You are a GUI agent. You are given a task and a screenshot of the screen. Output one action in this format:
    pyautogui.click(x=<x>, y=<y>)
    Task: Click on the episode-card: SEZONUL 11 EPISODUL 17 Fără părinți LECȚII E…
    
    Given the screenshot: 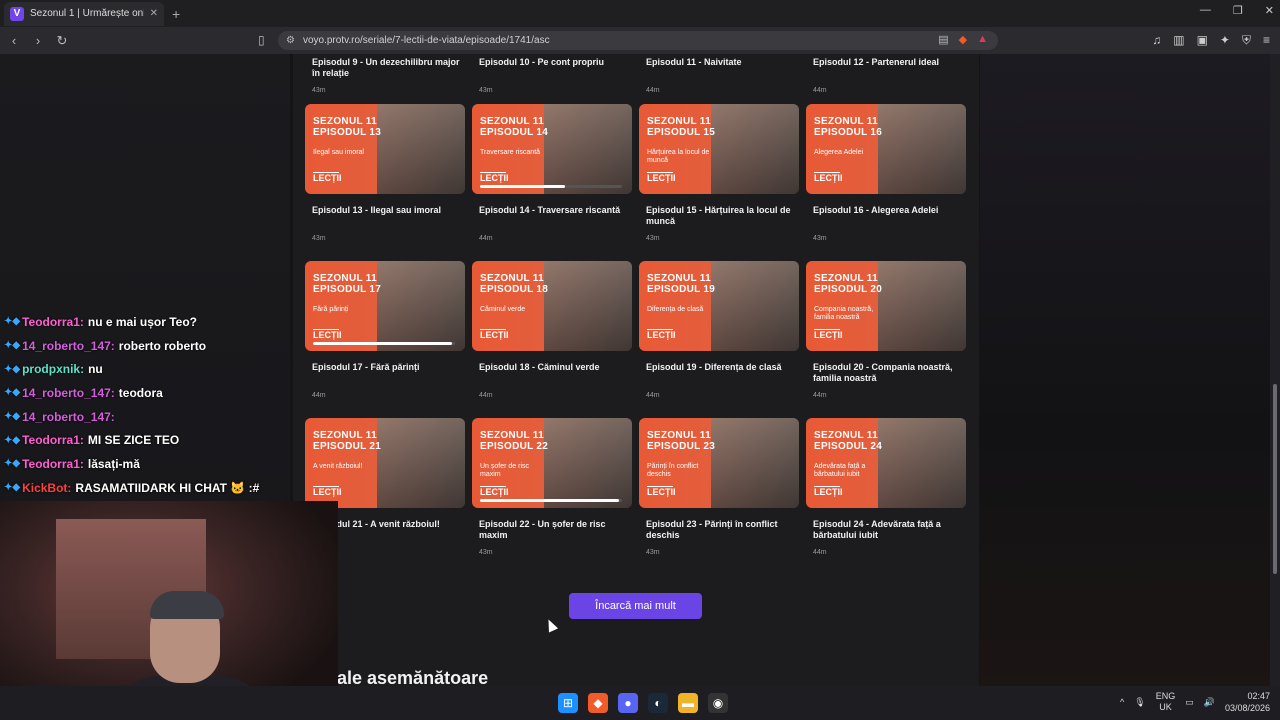 What is the action you would take?
    pyautogui.click(x=385, y=330)
    